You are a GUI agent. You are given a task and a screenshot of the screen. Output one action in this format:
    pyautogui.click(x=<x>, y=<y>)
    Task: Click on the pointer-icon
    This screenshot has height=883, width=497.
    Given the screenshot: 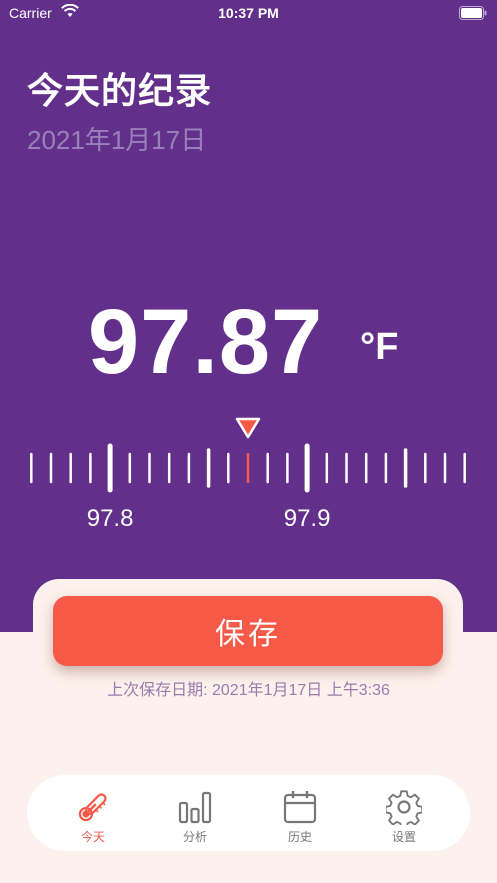 What is the action you would take?
    pyautogui.click(x=248, y=428)
    